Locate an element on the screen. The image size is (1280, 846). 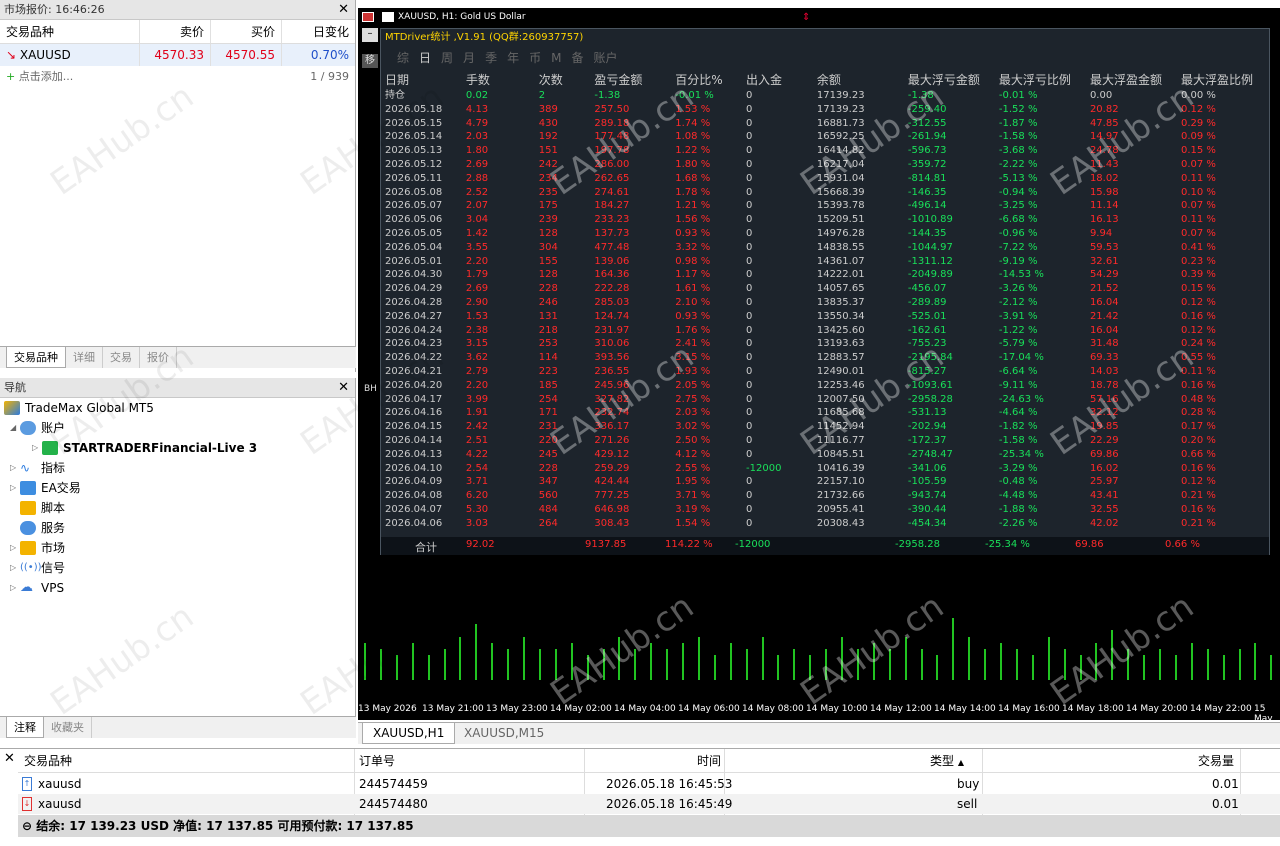
expand-icon: ◢ is located at coordinates (15, 428).